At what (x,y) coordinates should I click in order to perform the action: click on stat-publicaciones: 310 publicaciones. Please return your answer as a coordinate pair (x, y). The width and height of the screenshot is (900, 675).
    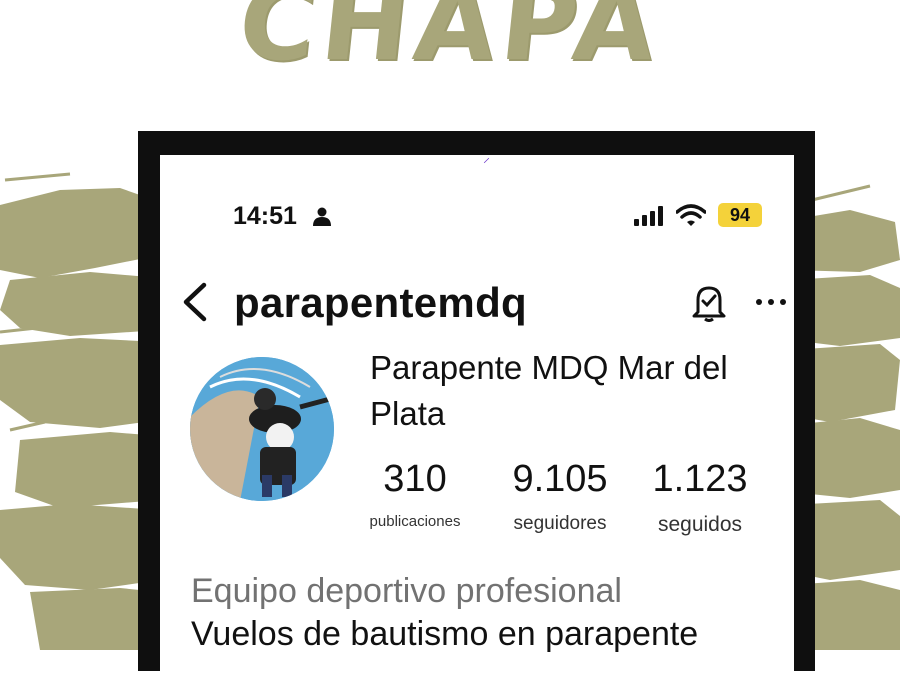
    Looking at the image, I should click on (415, 493).